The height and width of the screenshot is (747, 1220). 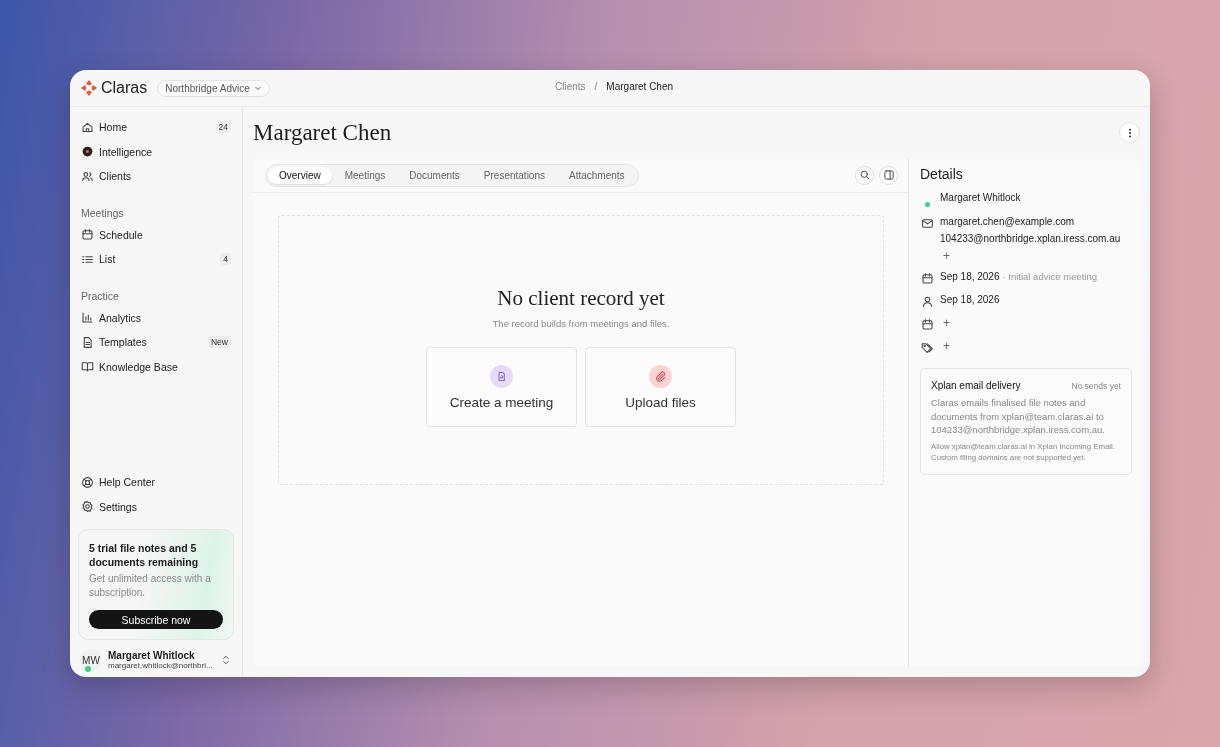 I want to click on tab: Presentations, so click(x=514, y=175).